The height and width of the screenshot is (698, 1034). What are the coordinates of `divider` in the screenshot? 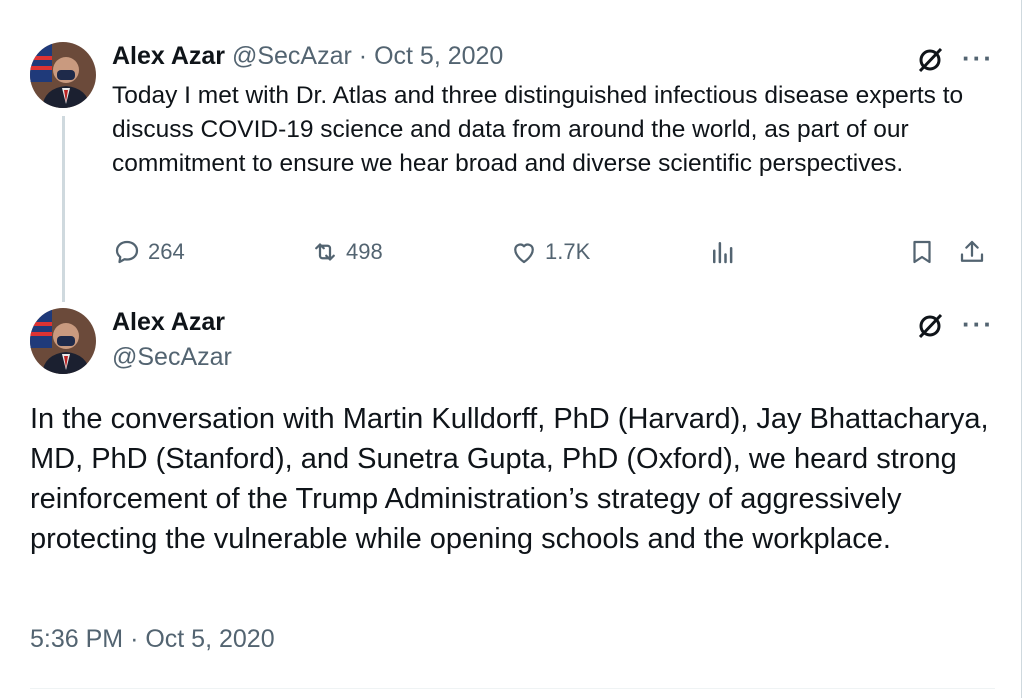 It's located at (512, 688).